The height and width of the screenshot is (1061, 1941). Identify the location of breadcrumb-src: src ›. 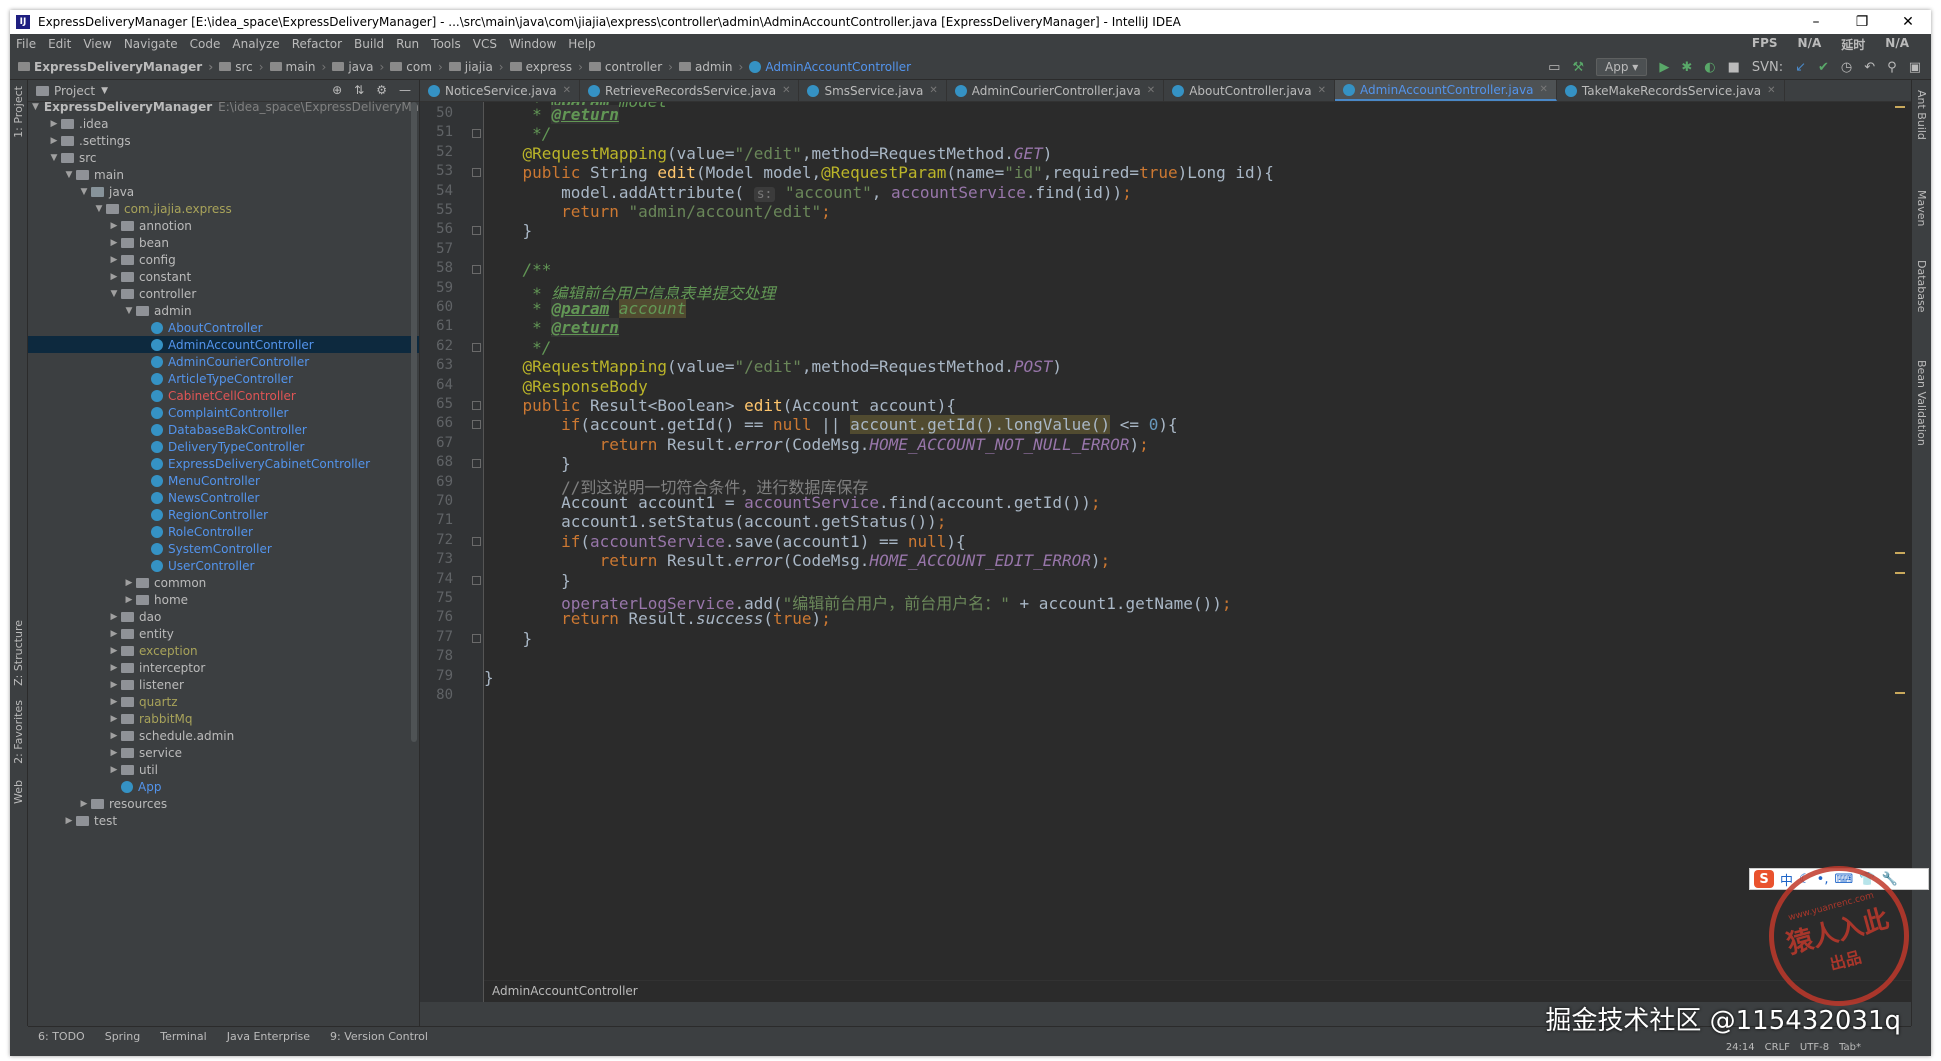
(241, 67).